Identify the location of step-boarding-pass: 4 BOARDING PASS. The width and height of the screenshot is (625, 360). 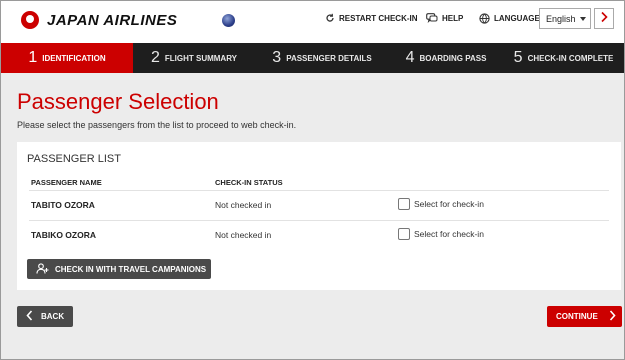
(446, 58).